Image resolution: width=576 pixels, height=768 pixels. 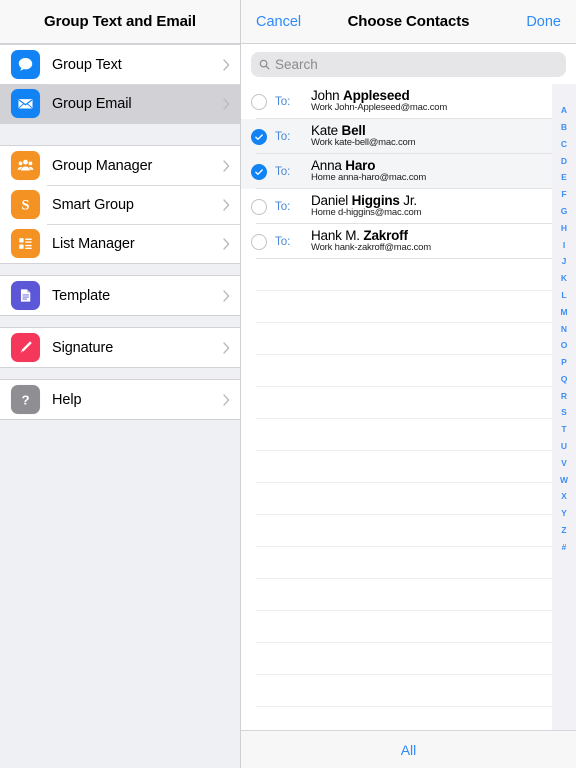 I want to click on index-letter: Z, so click(x=564, y=530).